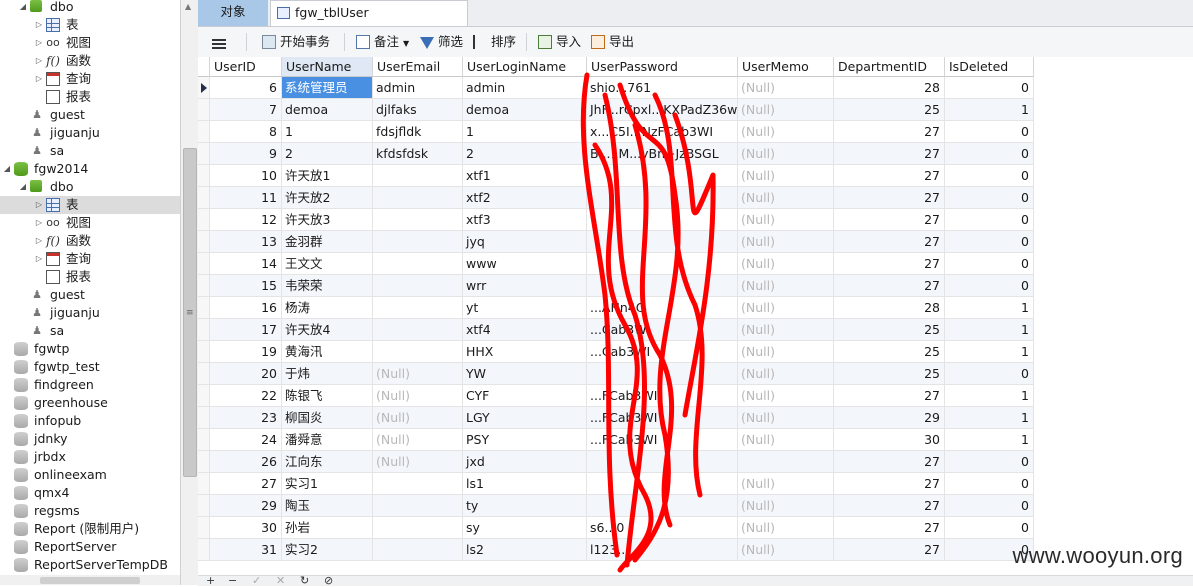 This screenshot has width=1193, height=587. What do you see at coordinates (327, 154) in the screenshot?
I see `cell-name: 2` at bounding box center [327, 154].